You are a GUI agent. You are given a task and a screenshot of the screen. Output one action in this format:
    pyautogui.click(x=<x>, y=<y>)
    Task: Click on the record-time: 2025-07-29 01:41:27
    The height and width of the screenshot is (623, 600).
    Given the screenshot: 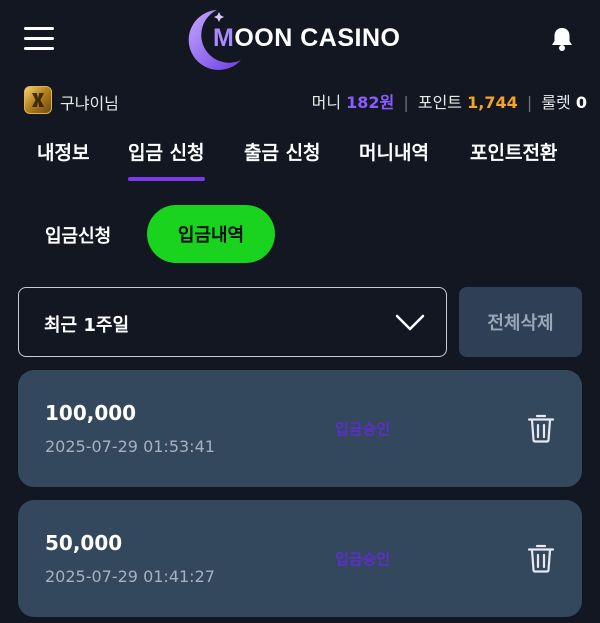 What is the action you would take?
    pyautogui.click(x=130, y=576)
    